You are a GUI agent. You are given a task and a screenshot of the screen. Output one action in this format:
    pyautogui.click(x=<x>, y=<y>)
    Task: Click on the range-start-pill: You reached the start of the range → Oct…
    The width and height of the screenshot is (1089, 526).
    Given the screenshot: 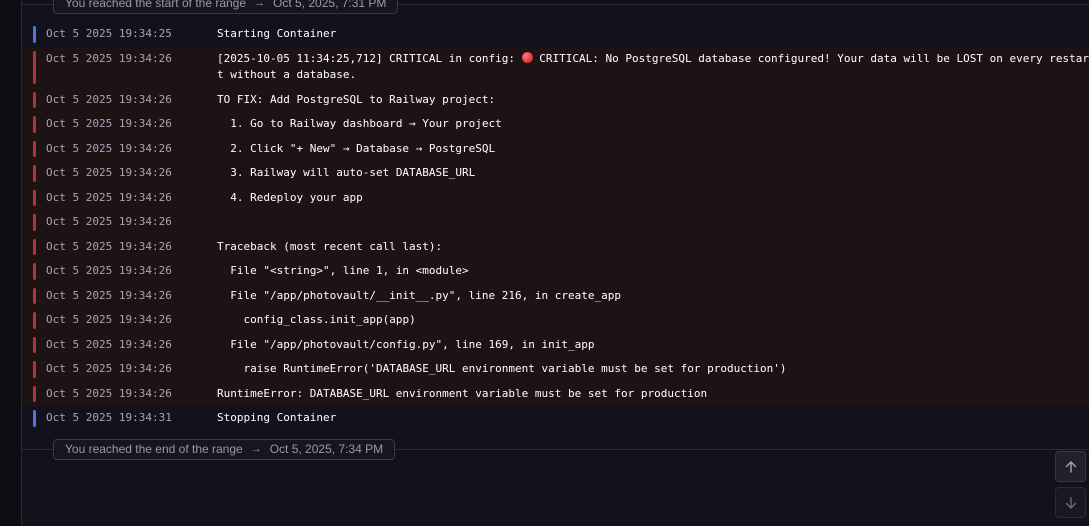 What is the action you would take?
    pyautogui.click(x=226, y=7)
    